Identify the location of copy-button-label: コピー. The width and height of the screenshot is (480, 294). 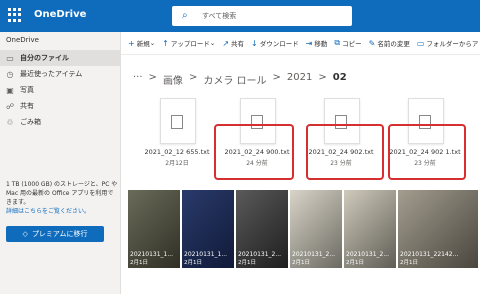
(352, 44).